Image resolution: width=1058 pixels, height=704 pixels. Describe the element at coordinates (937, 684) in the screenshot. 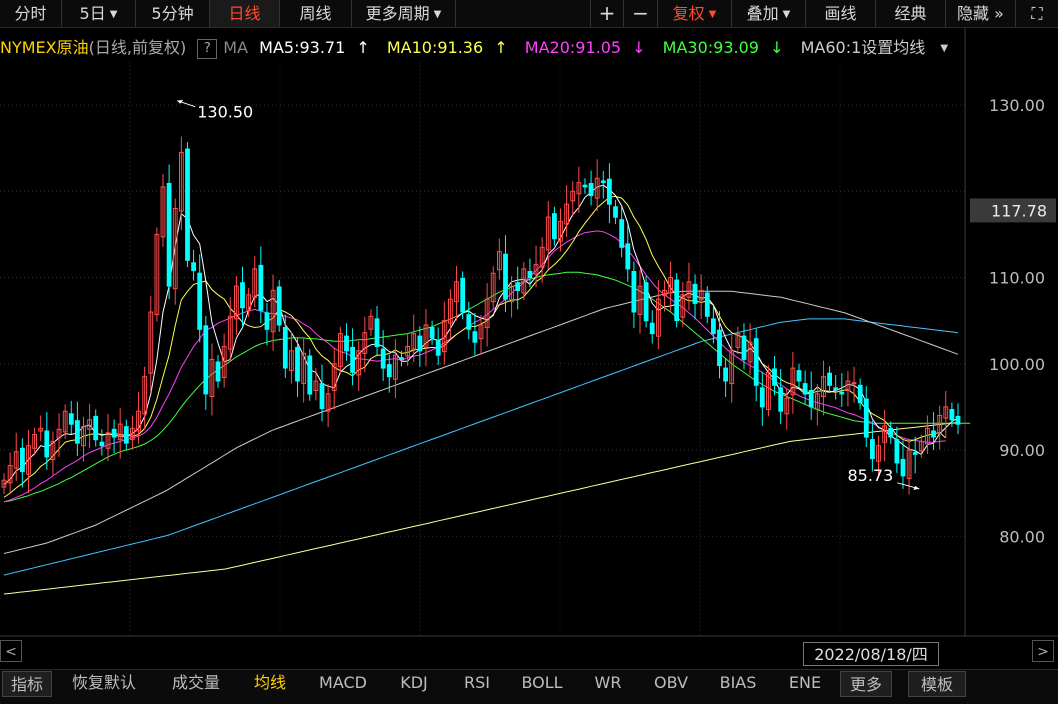

I see `template-button: 模板` at that location.